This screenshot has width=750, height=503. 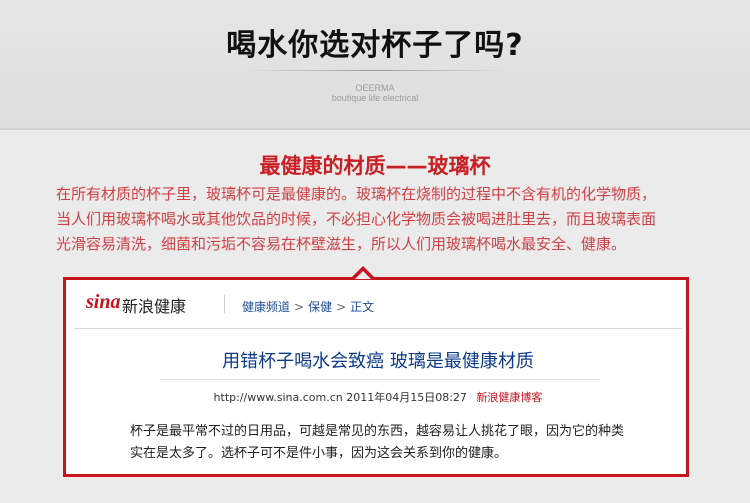 I want to click on brand-logo: OEERMA boutique life electrical, so click(x=375, y=93).